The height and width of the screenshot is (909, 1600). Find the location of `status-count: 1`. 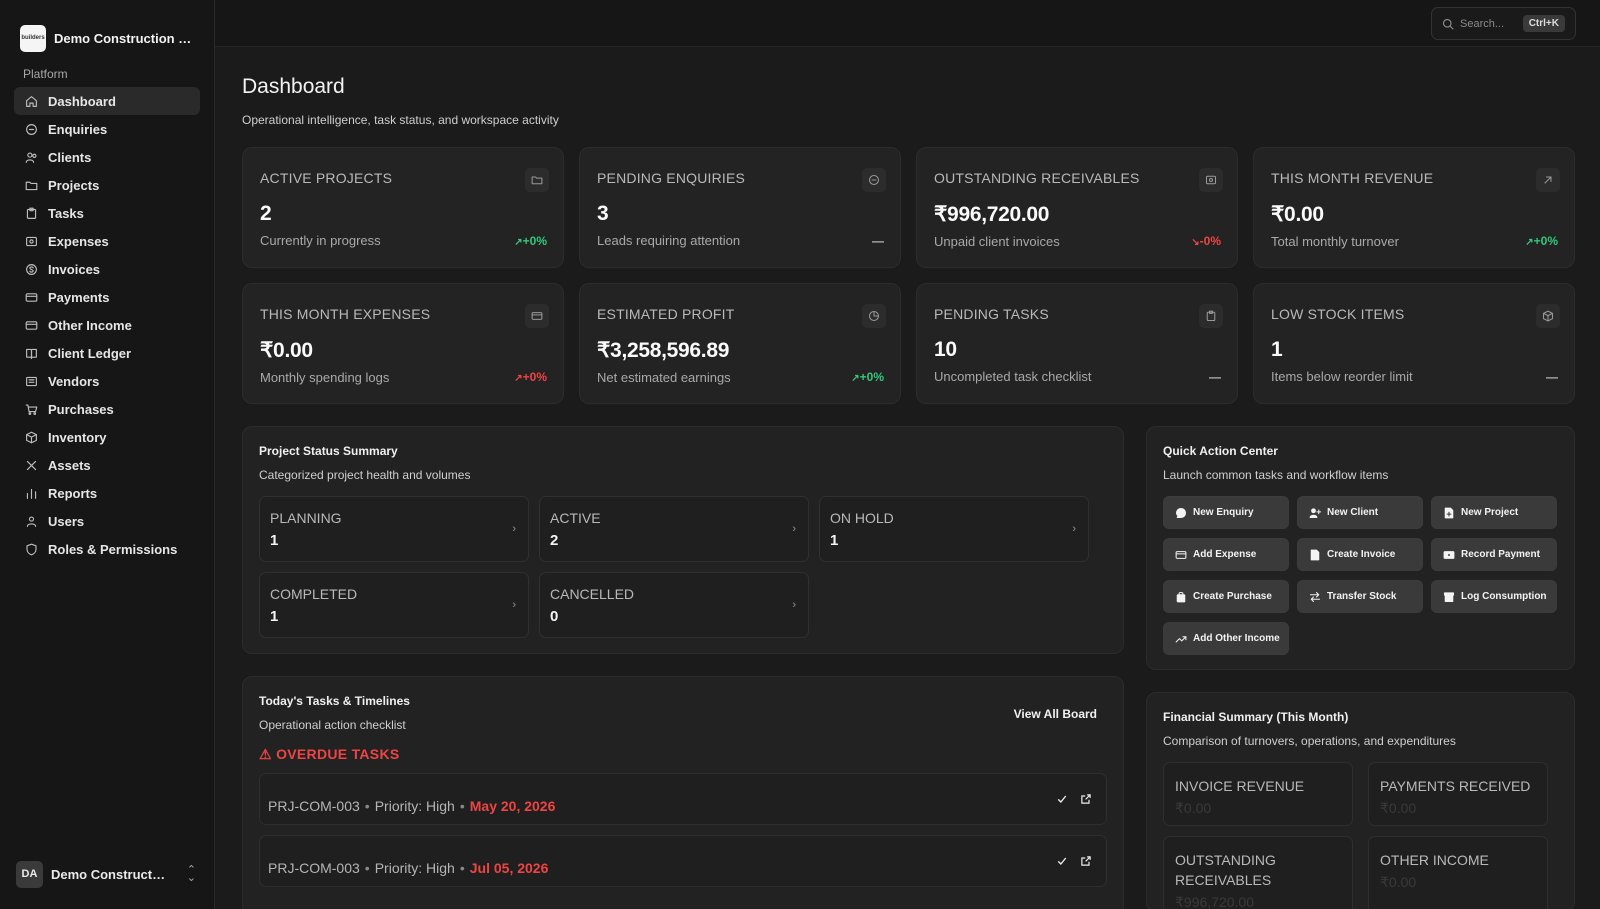

status-count: 1 is located at coordinates (274, 616).